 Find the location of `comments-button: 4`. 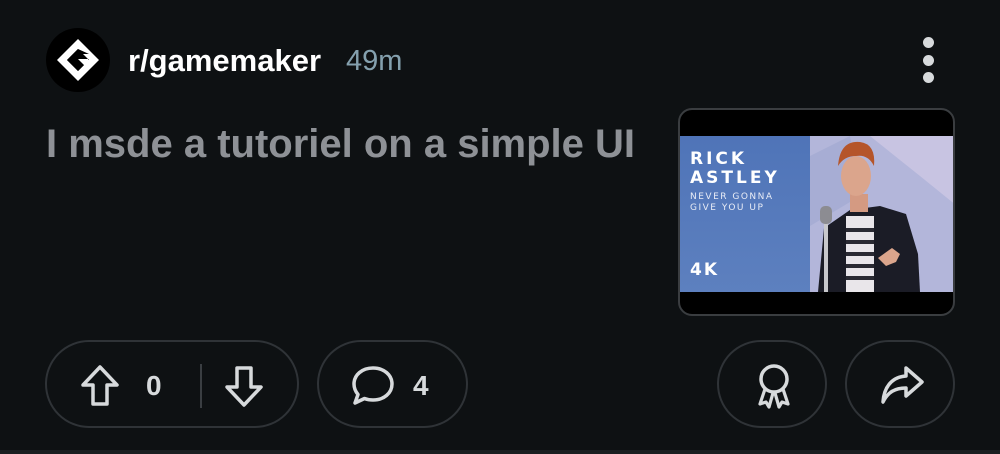

comments-button: 4 is located at coordinates (392, 384).